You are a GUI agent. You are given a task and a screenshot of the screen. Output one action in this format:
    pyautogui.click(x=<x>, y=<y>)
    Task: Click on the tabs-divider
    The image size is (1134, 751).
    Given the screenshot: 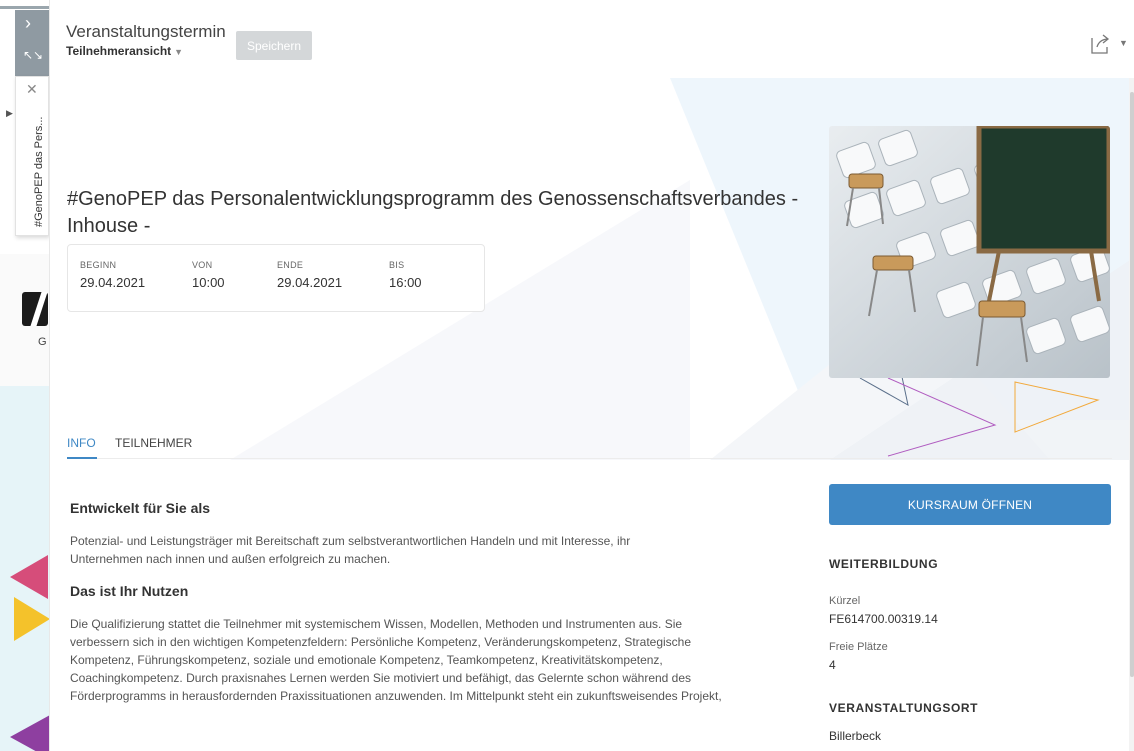 What is the action you would take?
    pyautogui.click(x=589, y=458)
    